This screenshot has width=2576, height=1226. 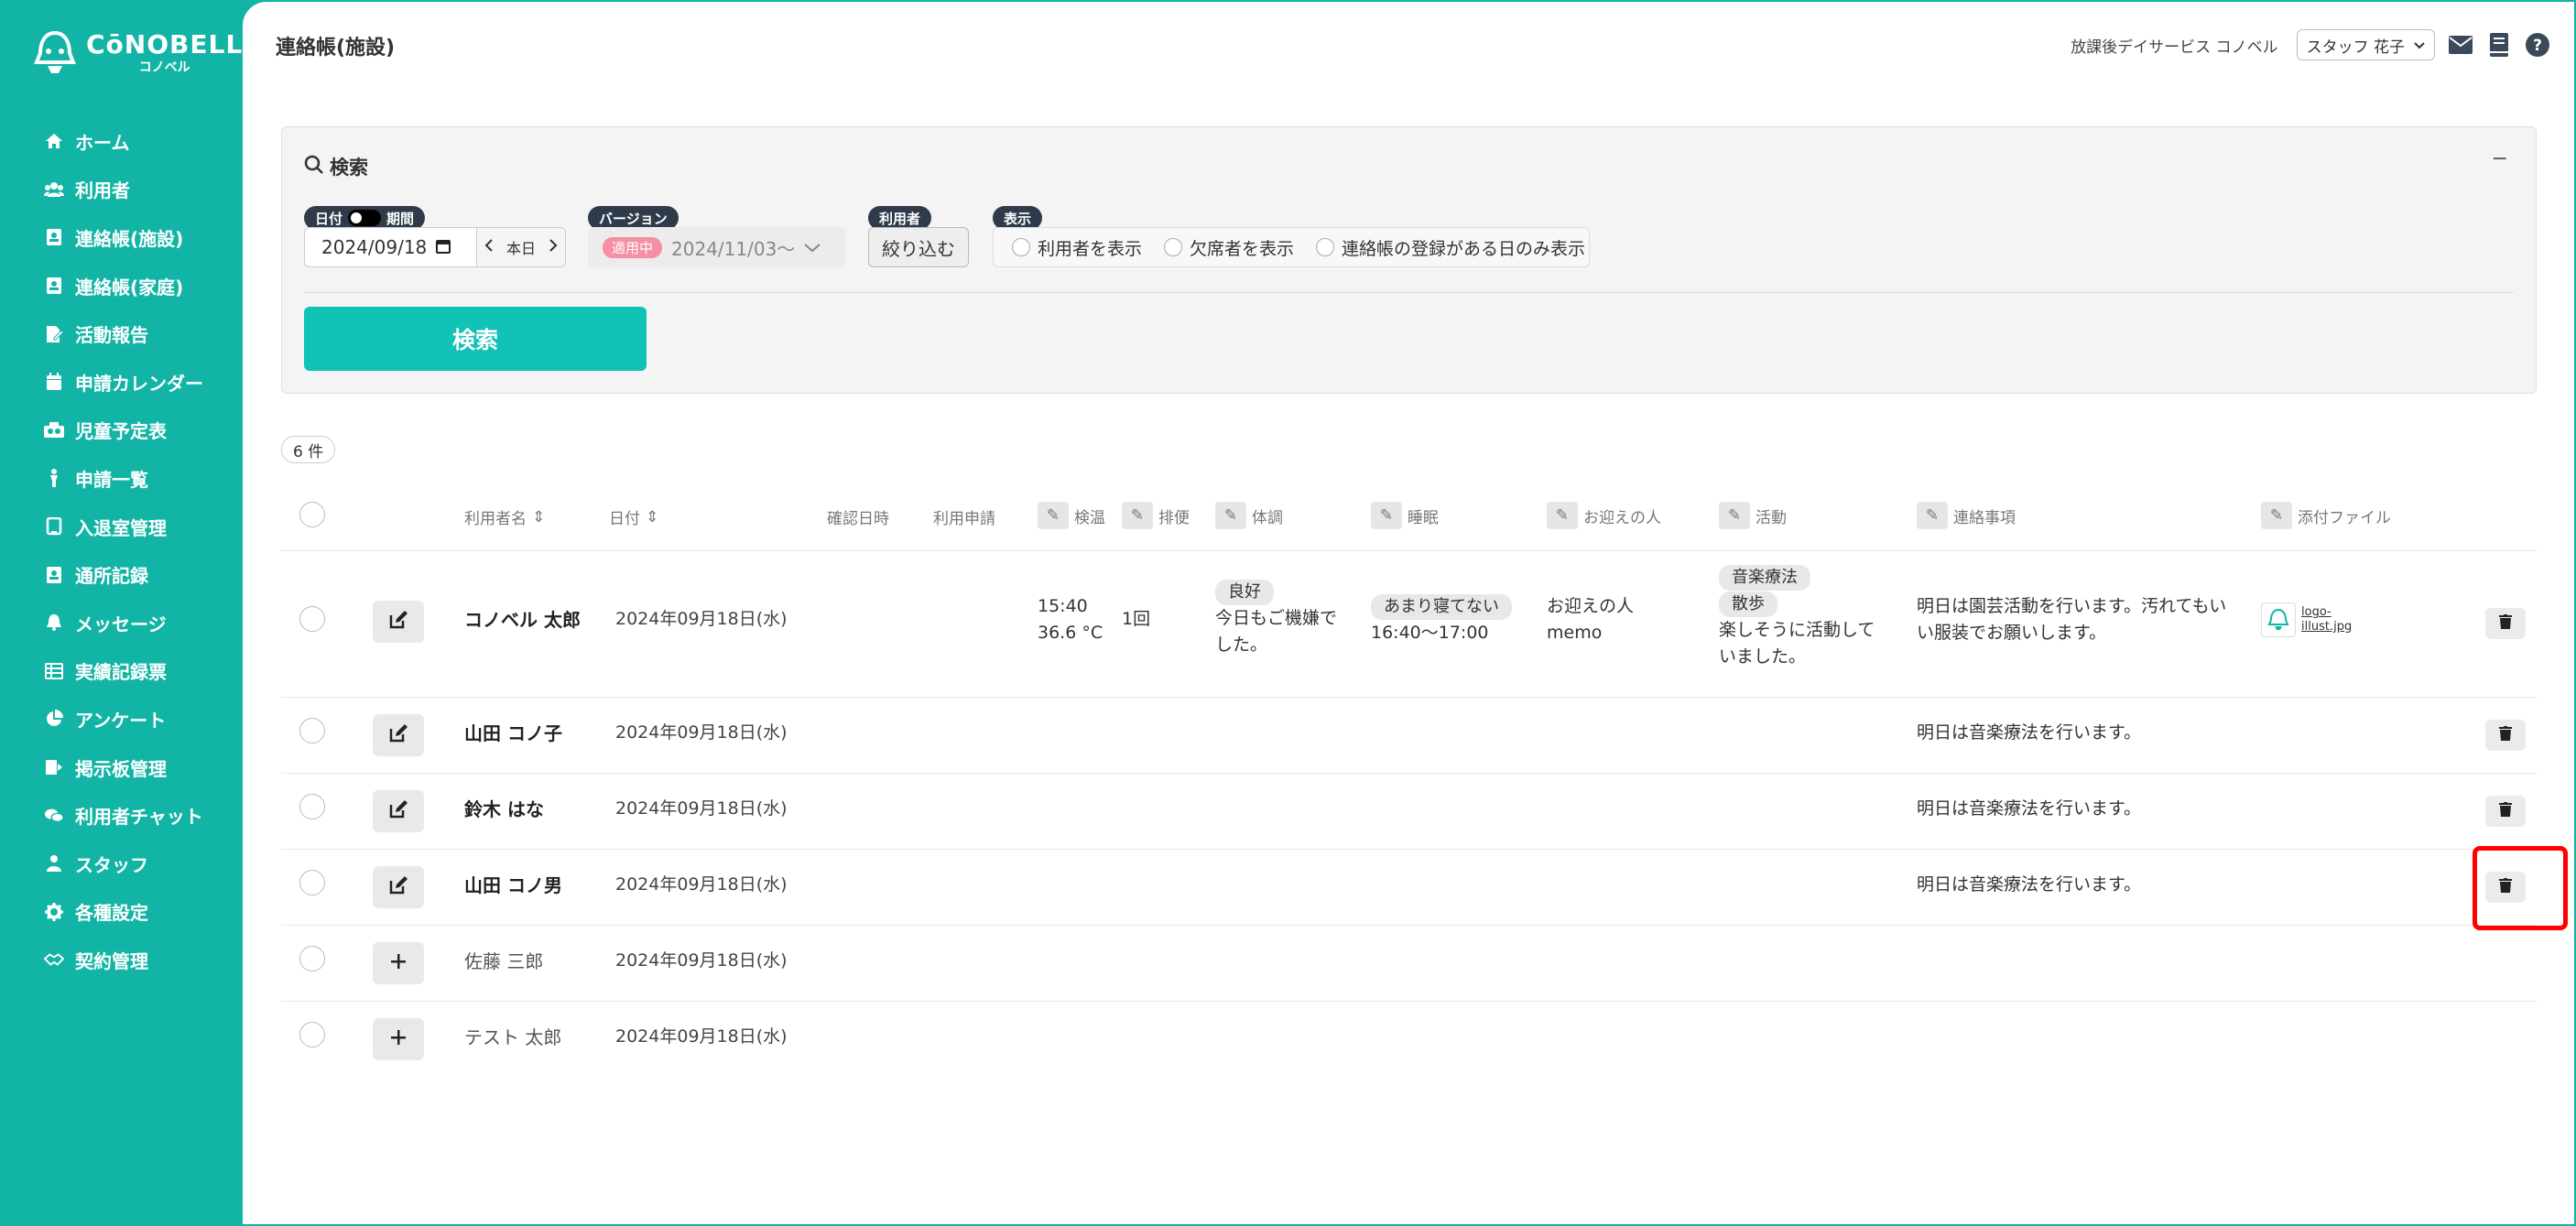 I want to click on attachment-link: logo-illust.jpg, so click(x=2327, y=619).